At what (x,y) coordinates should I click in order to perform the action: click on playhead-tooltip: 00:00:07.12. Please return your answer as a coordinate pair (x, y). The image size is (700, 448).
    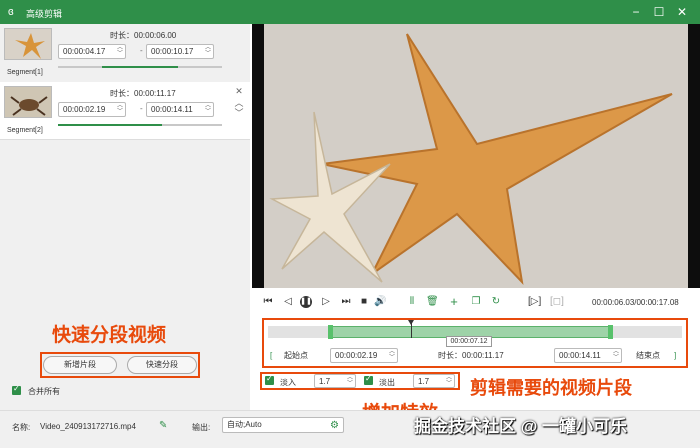
    Looking at the image, I should click on (469, 341).